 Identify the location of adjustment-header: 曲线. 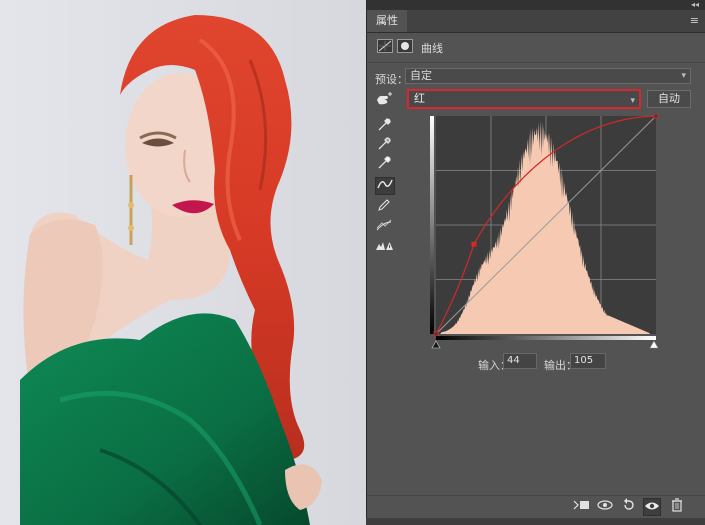
(536, 48).